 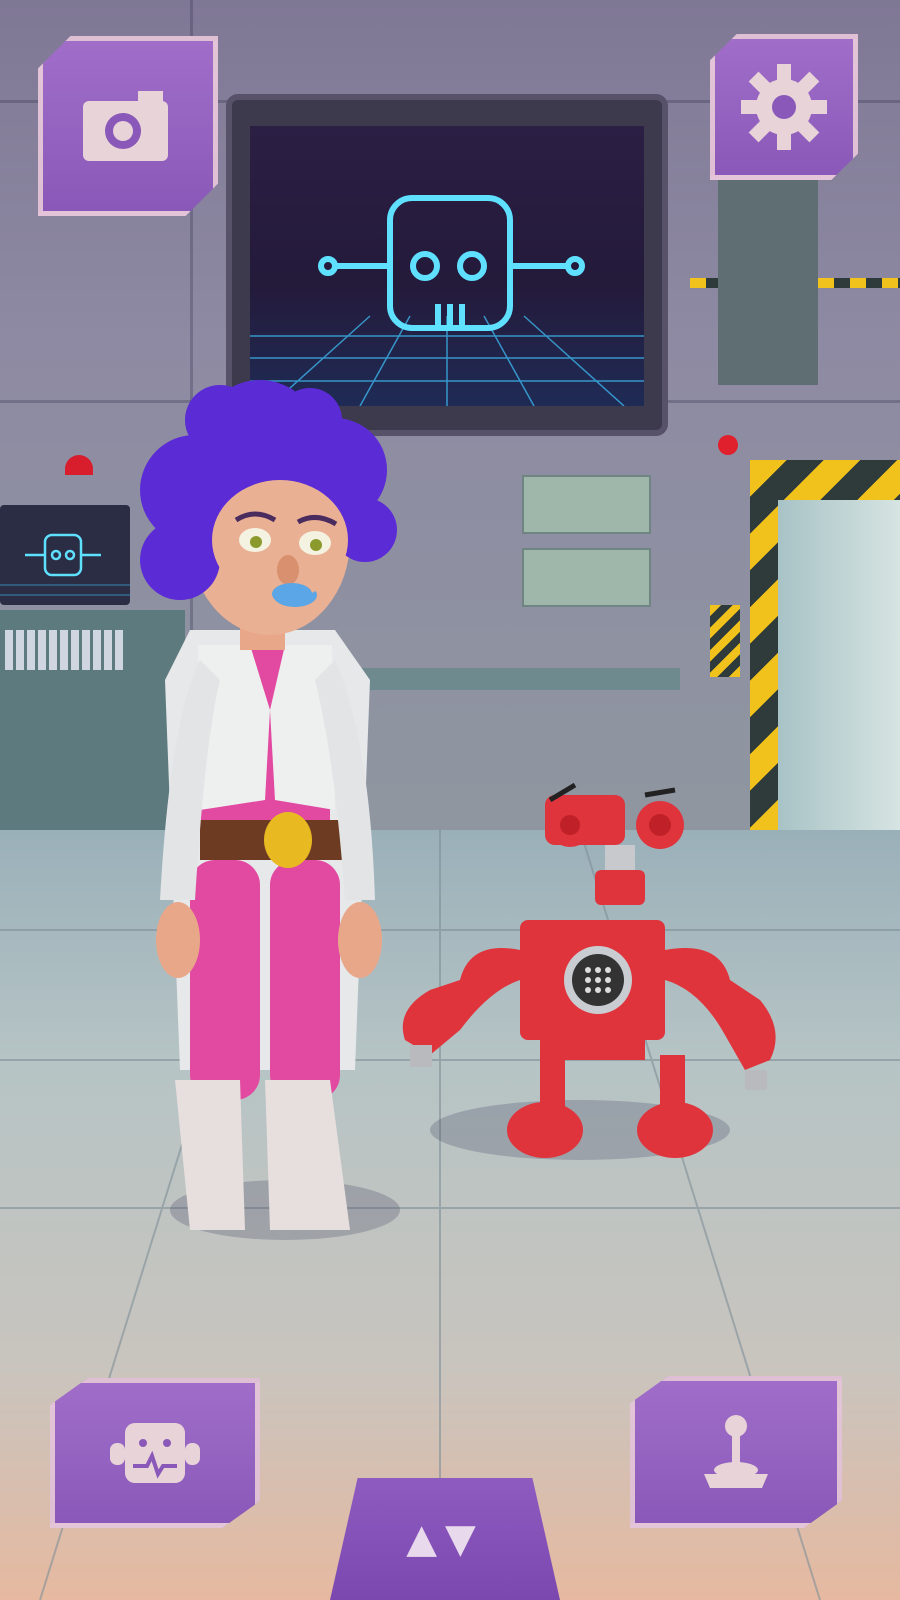 I want to click on joystick-icon, so click(x=736, y=1451).